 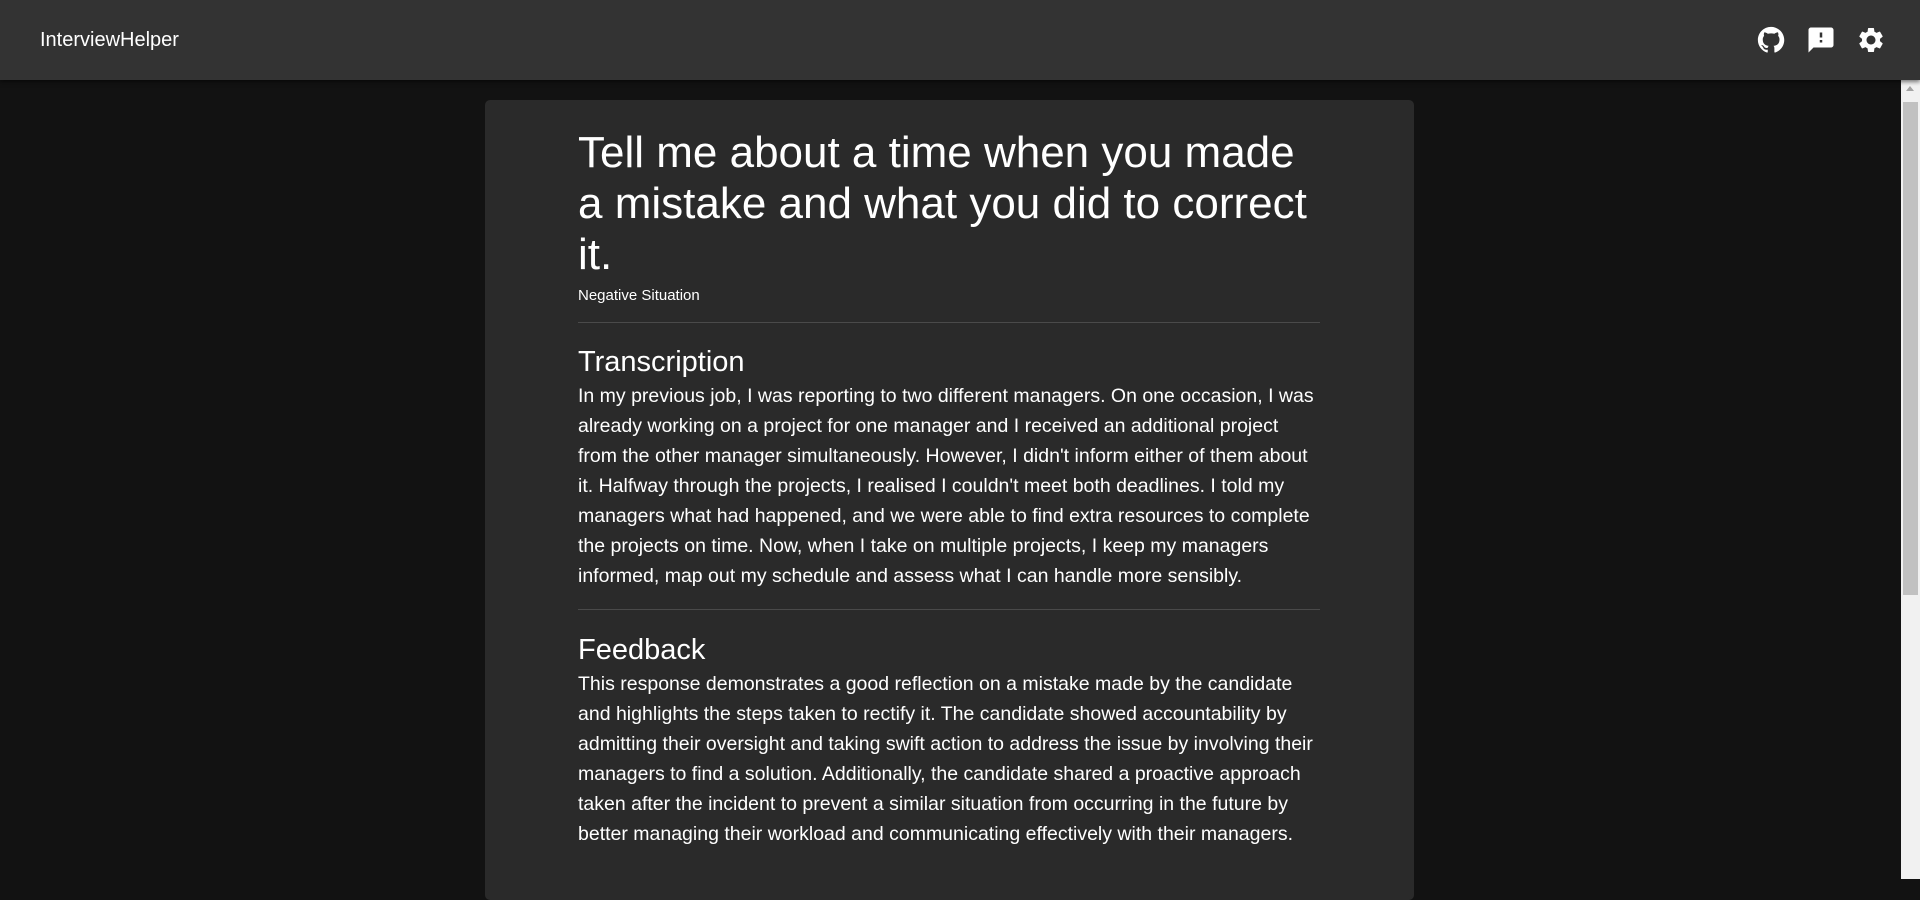 I want to click on appbar-actions, so click(x=1821, y=40).